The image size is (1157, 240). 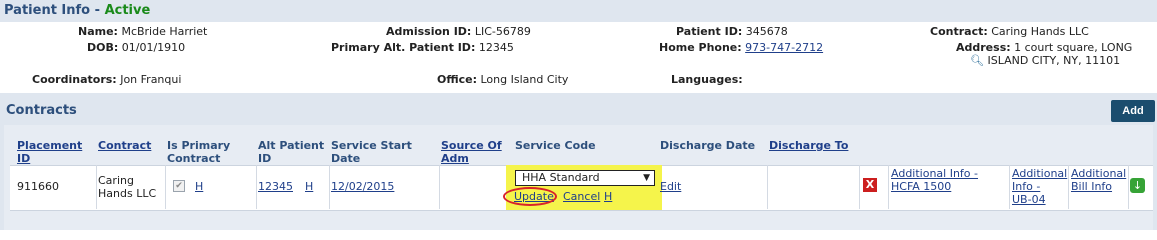 I want to click on patient-languages: Languages:, so click(x=707, y=79).